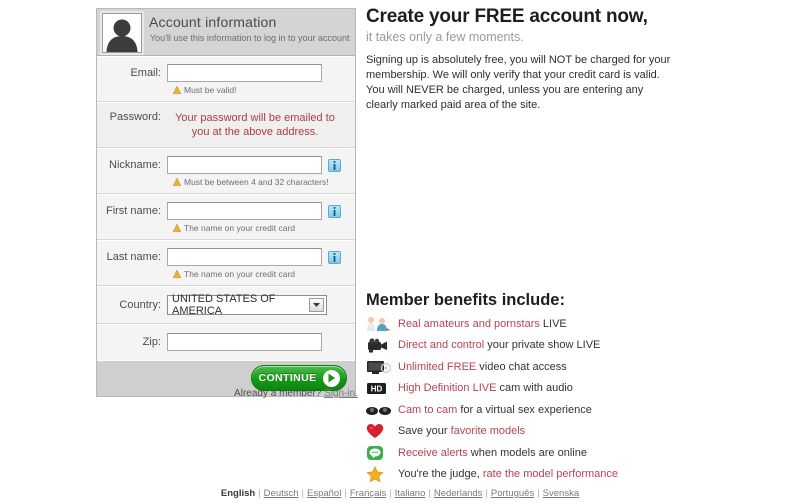 Image resolution: width=800 pixels, height=503 pixels. I want to click on user-silhouette-icon, so click(122, 33).